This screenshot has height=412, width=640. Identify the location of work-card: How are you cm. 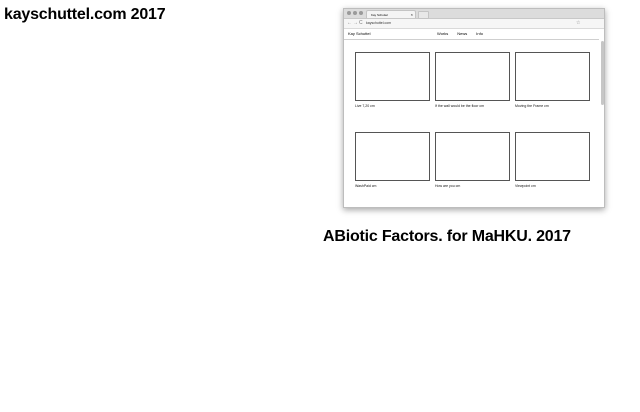
(472, 160).